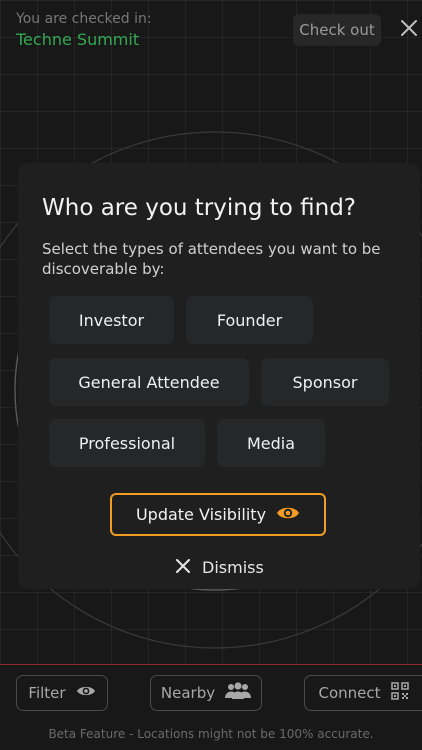 The image size is (422, 750). I want to click on option-professional: Professional, so click(127, 443).